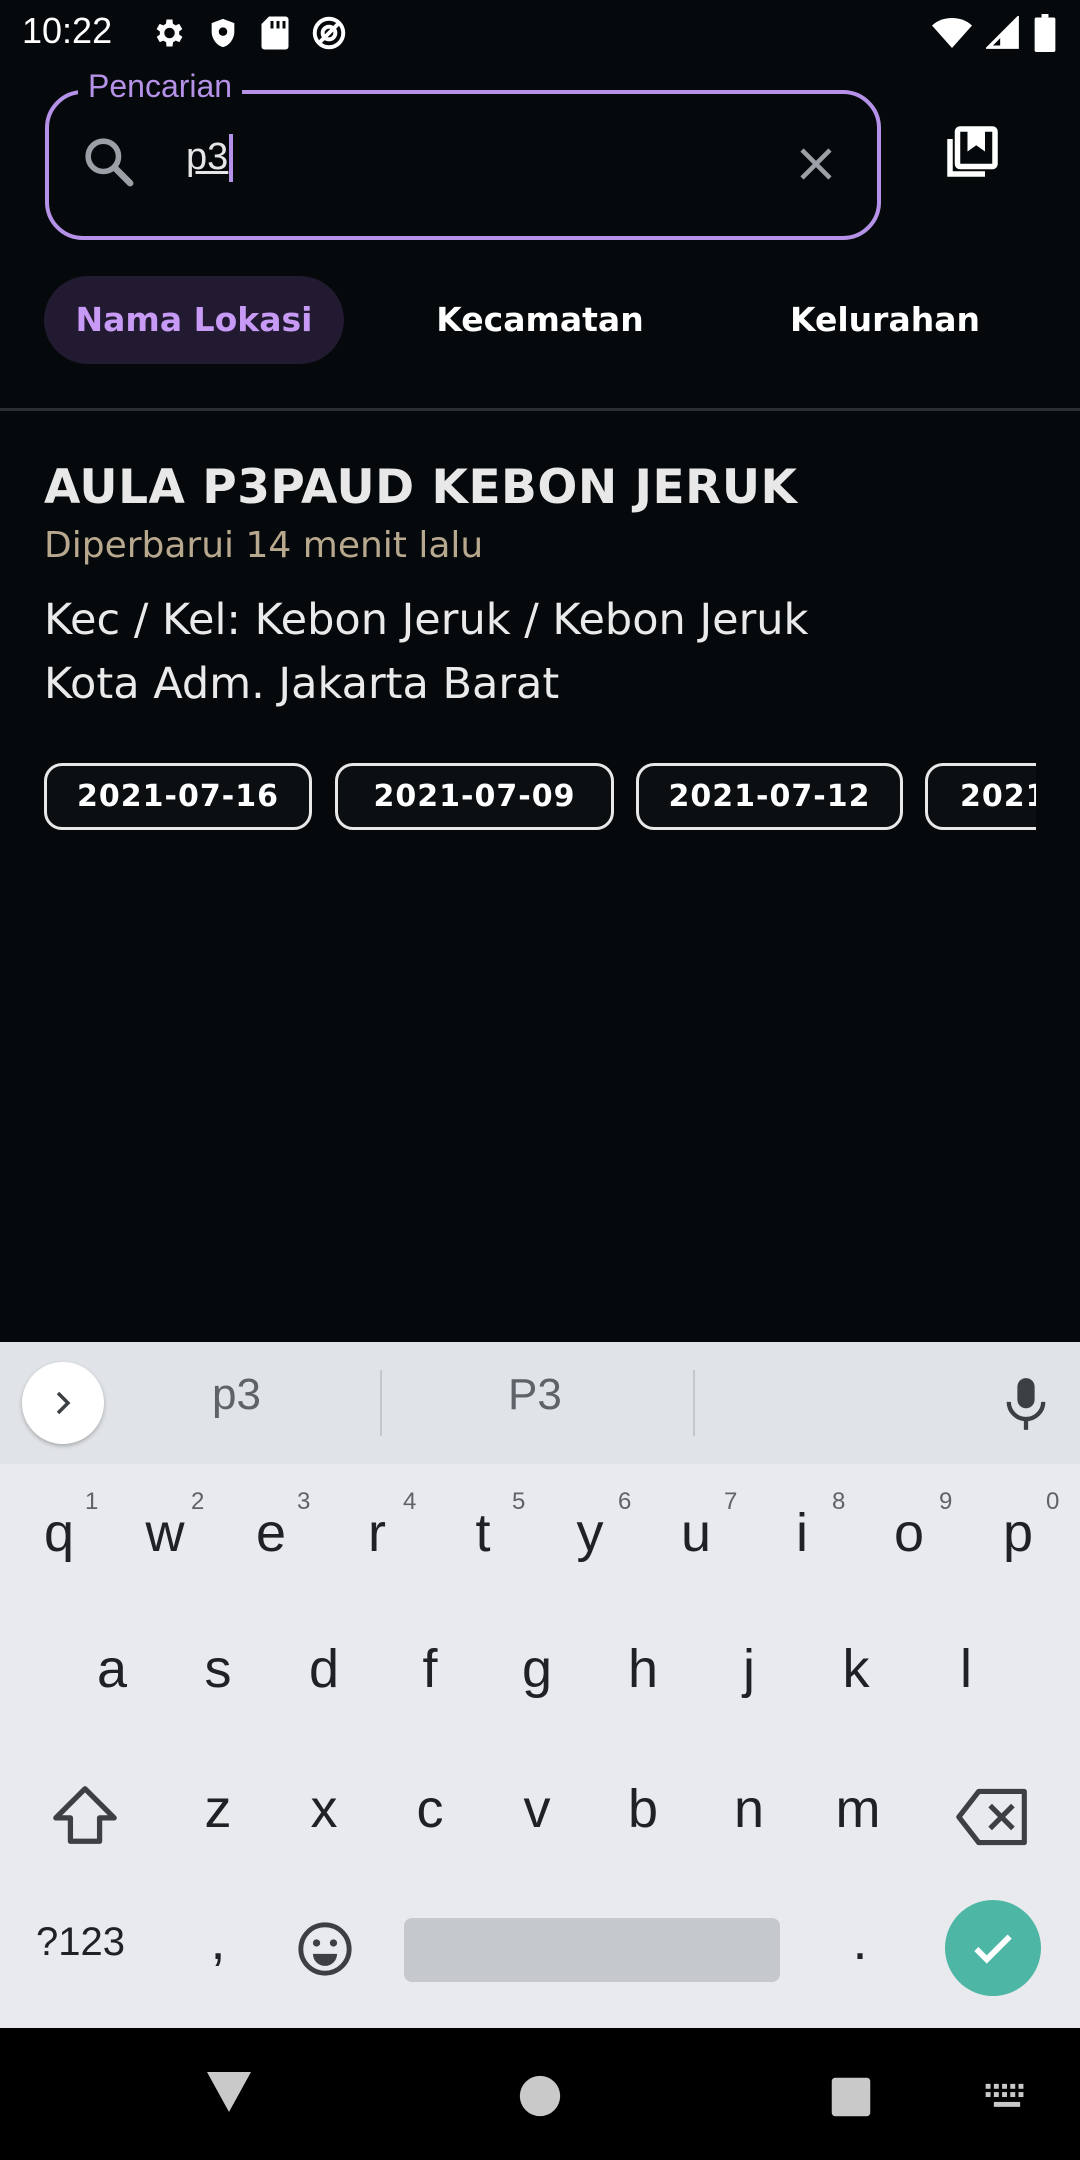 The width and height of the screenshot is (1080, 2160). I want to click on key-hint: 3, so click(304, 1501).